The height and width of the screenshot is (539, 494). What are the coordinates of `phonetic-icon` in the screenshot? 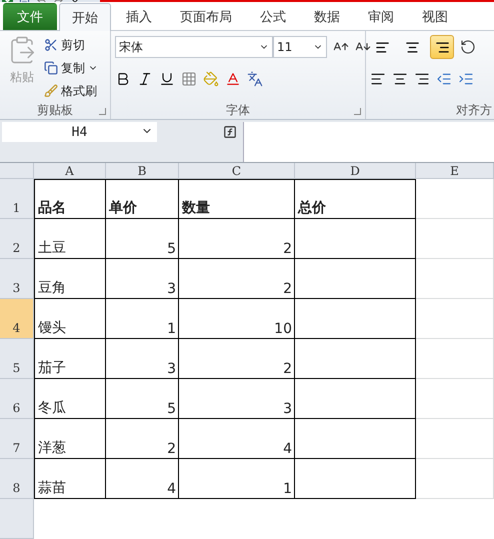 It's located at (255, 79).